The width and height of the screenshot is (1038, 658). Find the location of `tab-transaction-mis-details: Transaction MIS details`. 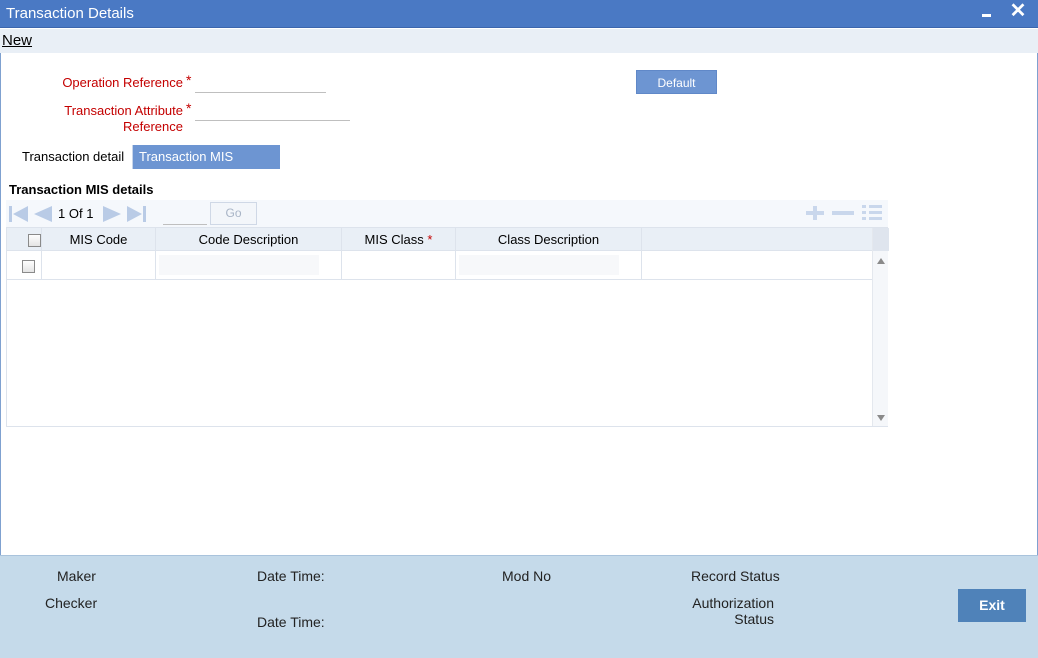

tab-transaction-mis-details: Transaction MIS details is located at coordinates (206, 166).